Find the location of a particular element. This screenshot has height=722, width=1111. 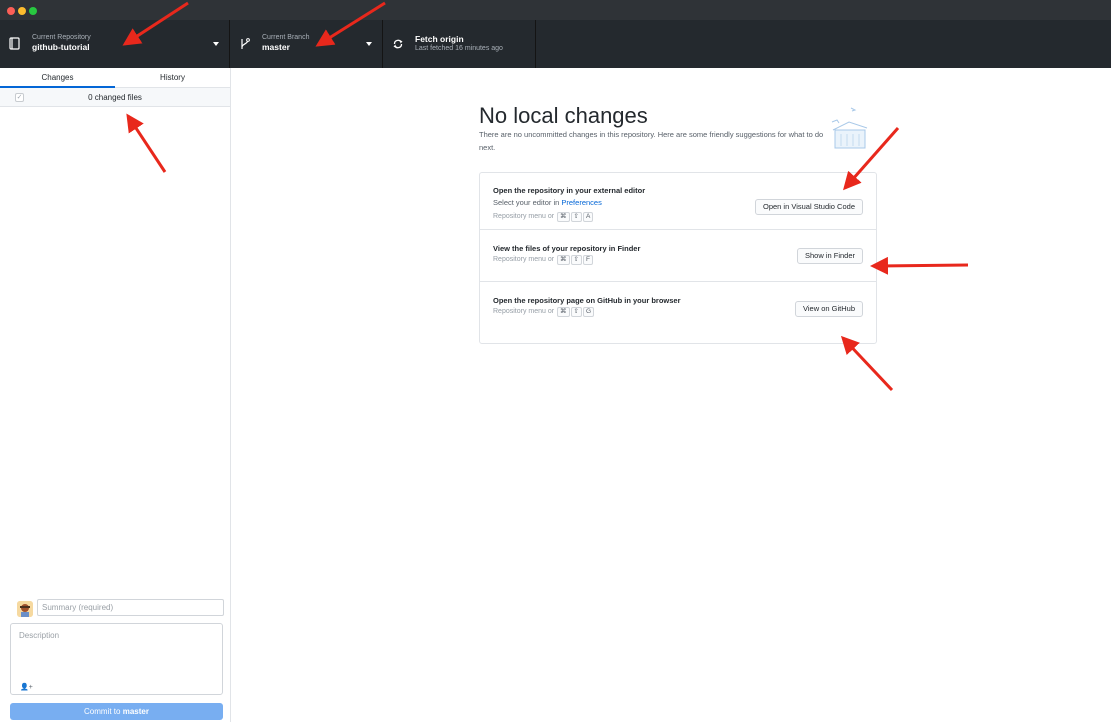

illustration is located at coordinates (849, 128).